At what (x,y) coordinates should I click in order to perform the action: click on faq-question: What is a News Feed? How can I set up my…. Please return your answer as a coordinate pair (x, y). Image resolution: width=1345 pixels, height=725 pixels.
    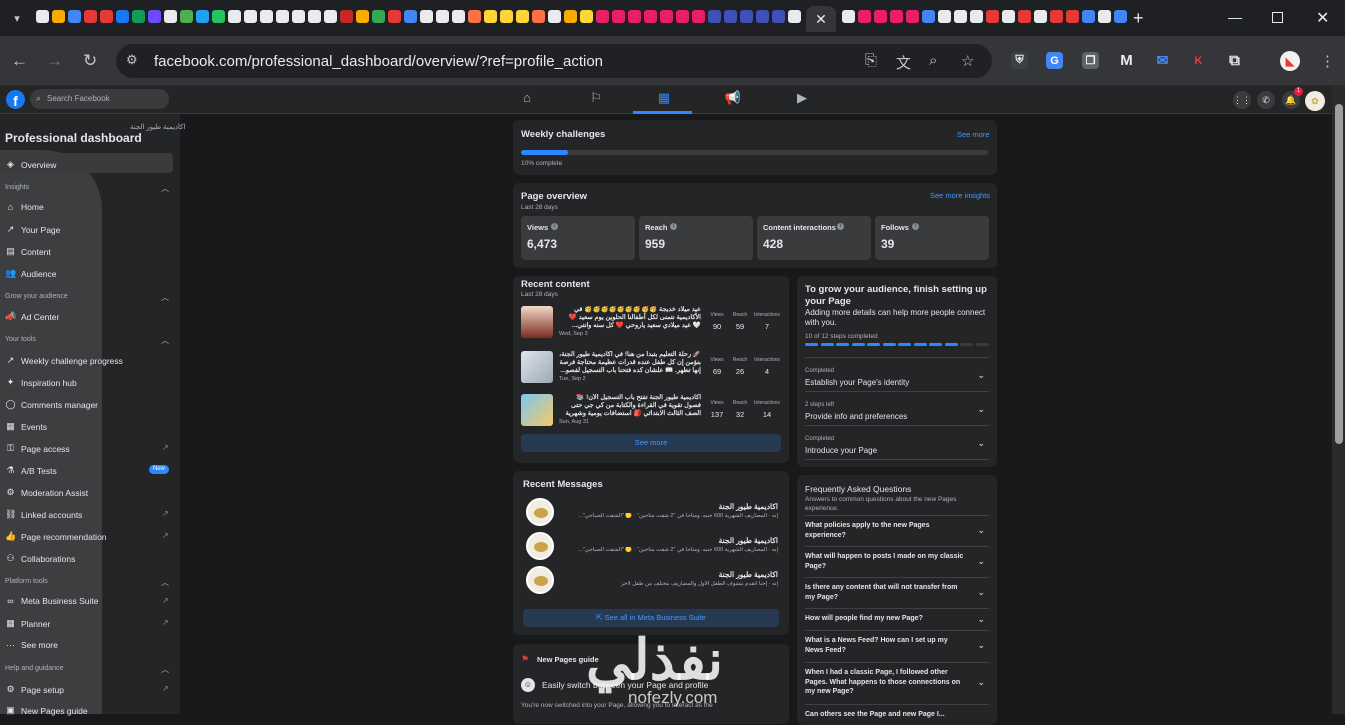
    Looking at the image, I should click on (897, 646).